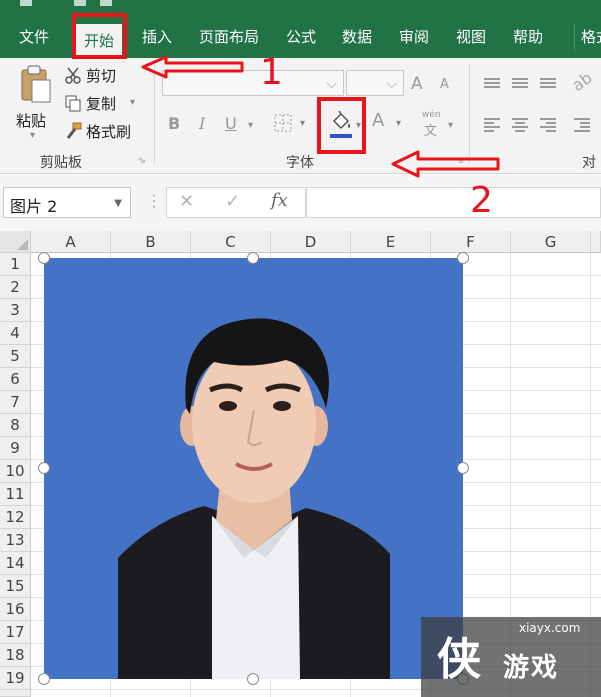 This screenshot has height=697, width=601. What do you see at coordinates (357, 37) in the screenshot?
I see `tab-data: 数据` at bounding box center [357, 37].